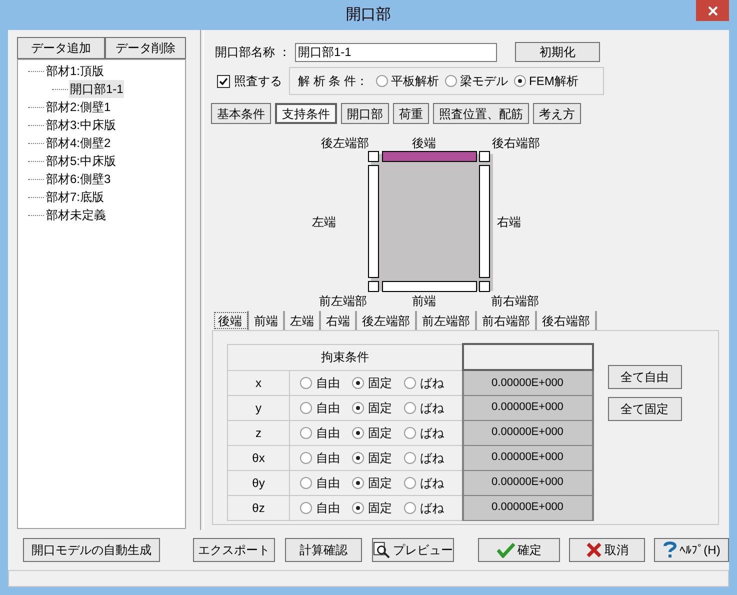  What do you see at coordinates (78, 179) in the screenshot?
I see `tree-item: 部材6:側壁3` at bounding box center [78, 179].